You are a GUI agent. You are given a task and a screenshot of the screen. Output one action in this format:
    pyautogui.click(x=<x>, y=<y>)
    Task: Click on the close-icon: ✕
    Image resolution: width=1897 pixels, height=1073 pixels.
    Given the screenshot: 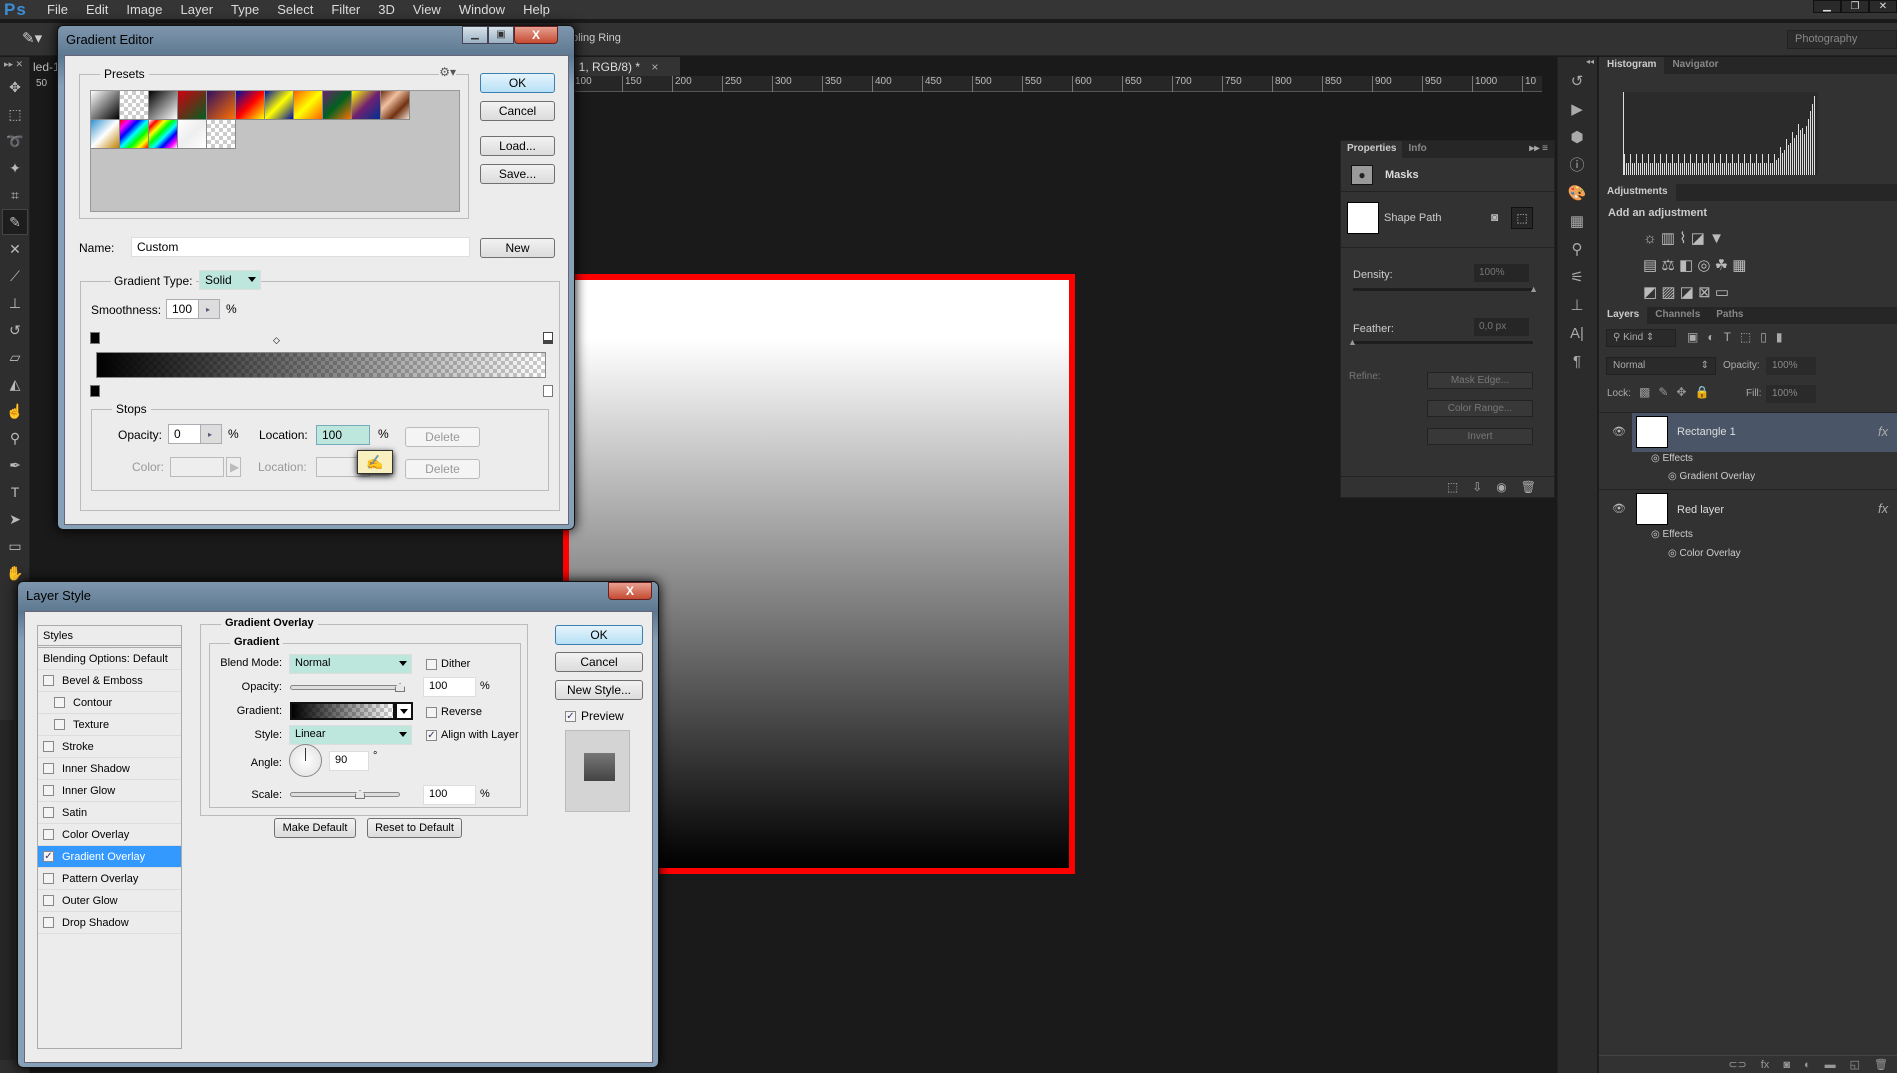 What is the action you would take?
    pyautogui.click(x=1883, y=6)
    